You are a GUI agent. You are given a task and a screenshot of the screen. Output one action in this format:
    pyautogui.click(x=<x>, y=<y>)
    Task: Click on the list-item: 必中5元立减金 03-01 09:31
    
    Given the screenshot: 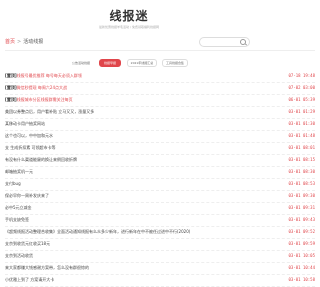 What is the action you would take?
    pyautogui.click(x=160, y=209)
    